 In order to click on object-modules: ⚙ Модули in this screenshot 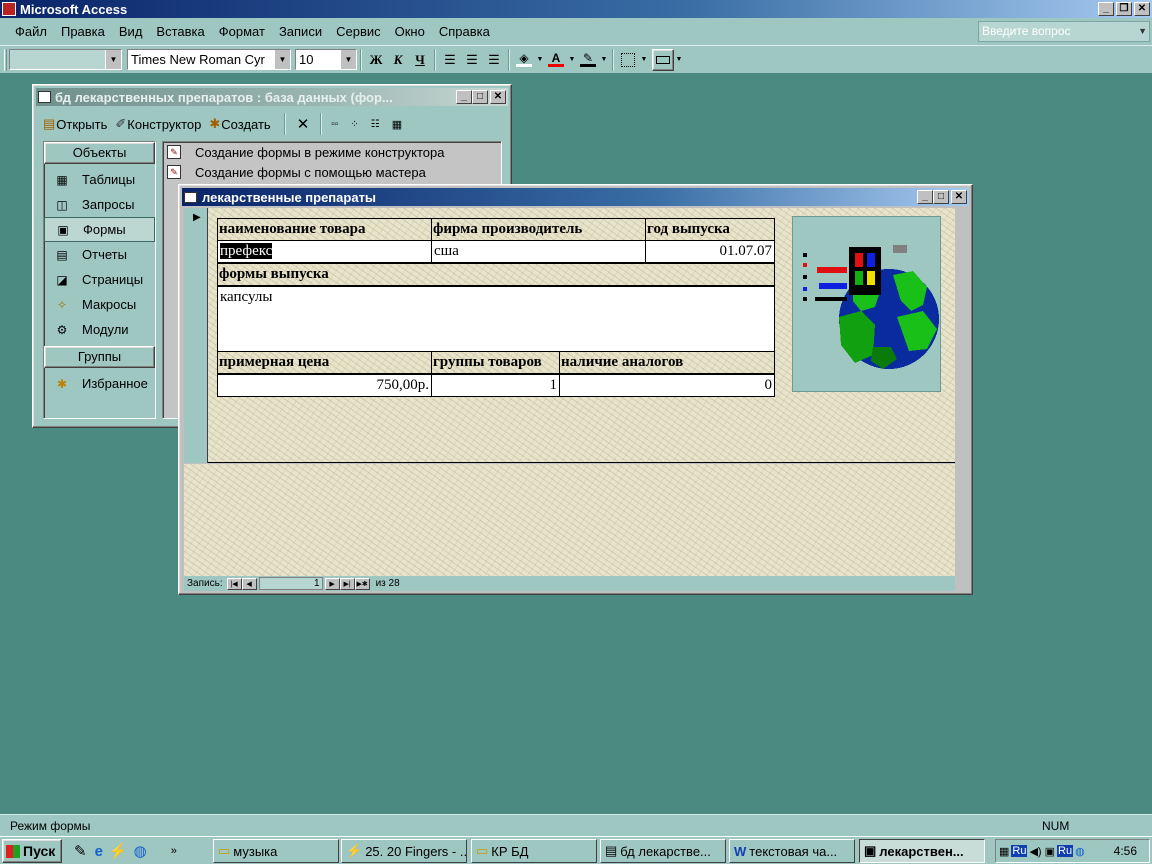, I will do `click(99, 329)`.